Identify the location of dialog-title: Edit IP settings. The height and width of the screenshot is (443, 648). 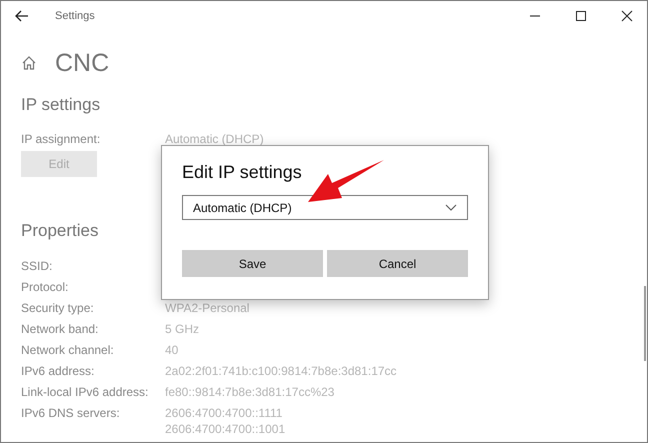
(242, 172).